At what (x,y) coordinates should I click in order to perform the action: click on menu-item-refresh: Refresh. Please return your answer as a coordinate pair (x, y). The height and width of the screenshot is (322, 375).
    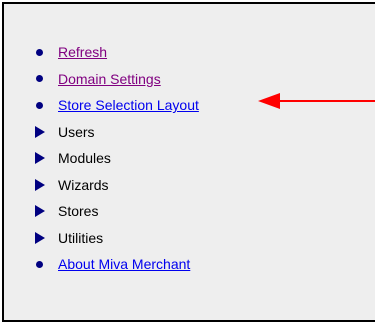
    Looking at the image, I should click on (116, 52).